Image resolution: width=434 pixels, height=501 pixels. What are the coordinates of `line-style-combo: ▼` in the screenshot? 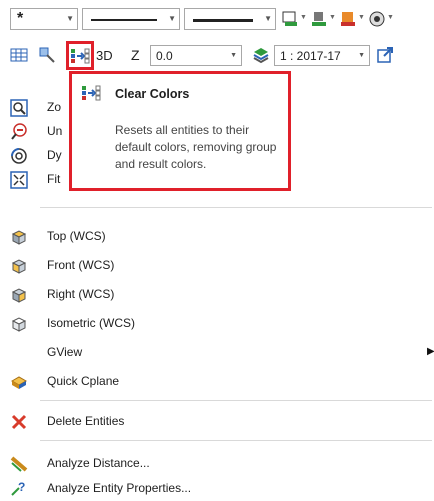 It's located at (131, 19).